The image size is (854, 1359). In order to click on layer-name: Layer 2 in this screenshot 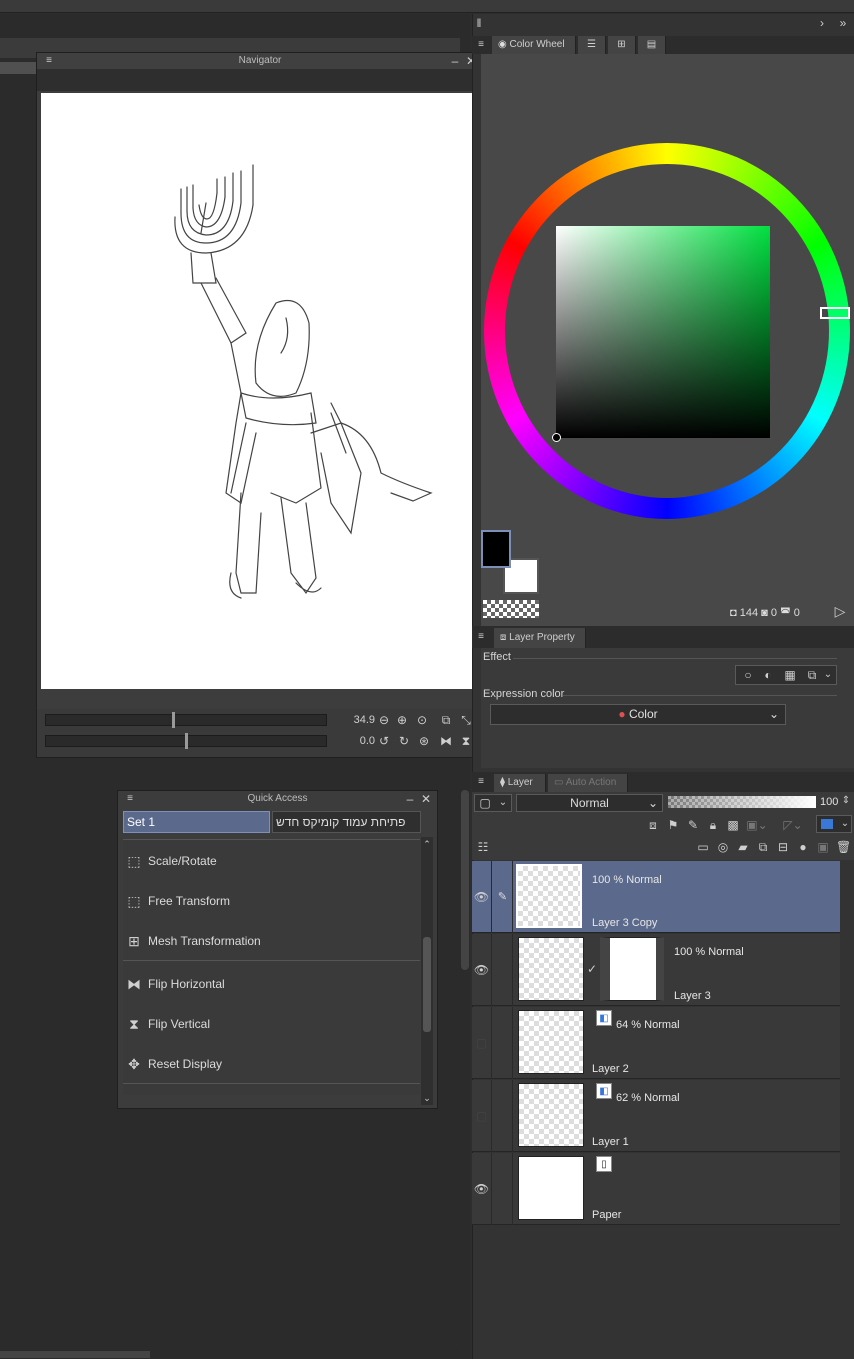, I will do `click(610, 1069)`.